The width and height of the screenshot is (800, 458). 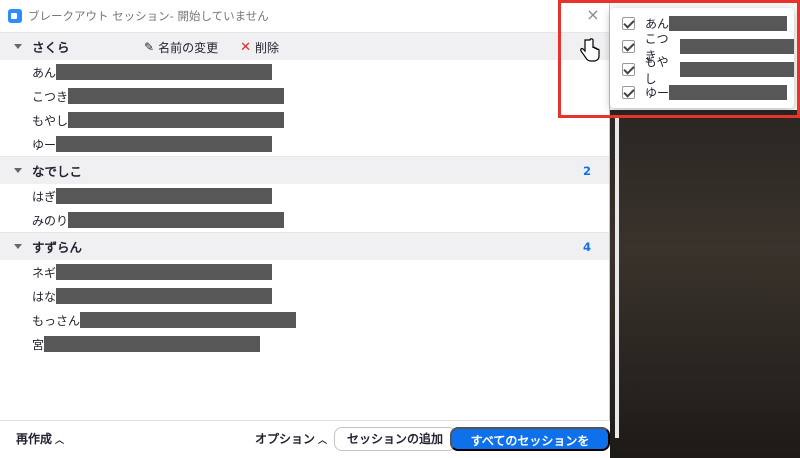 I want to click on background-strip, so click(x=617, y=278).